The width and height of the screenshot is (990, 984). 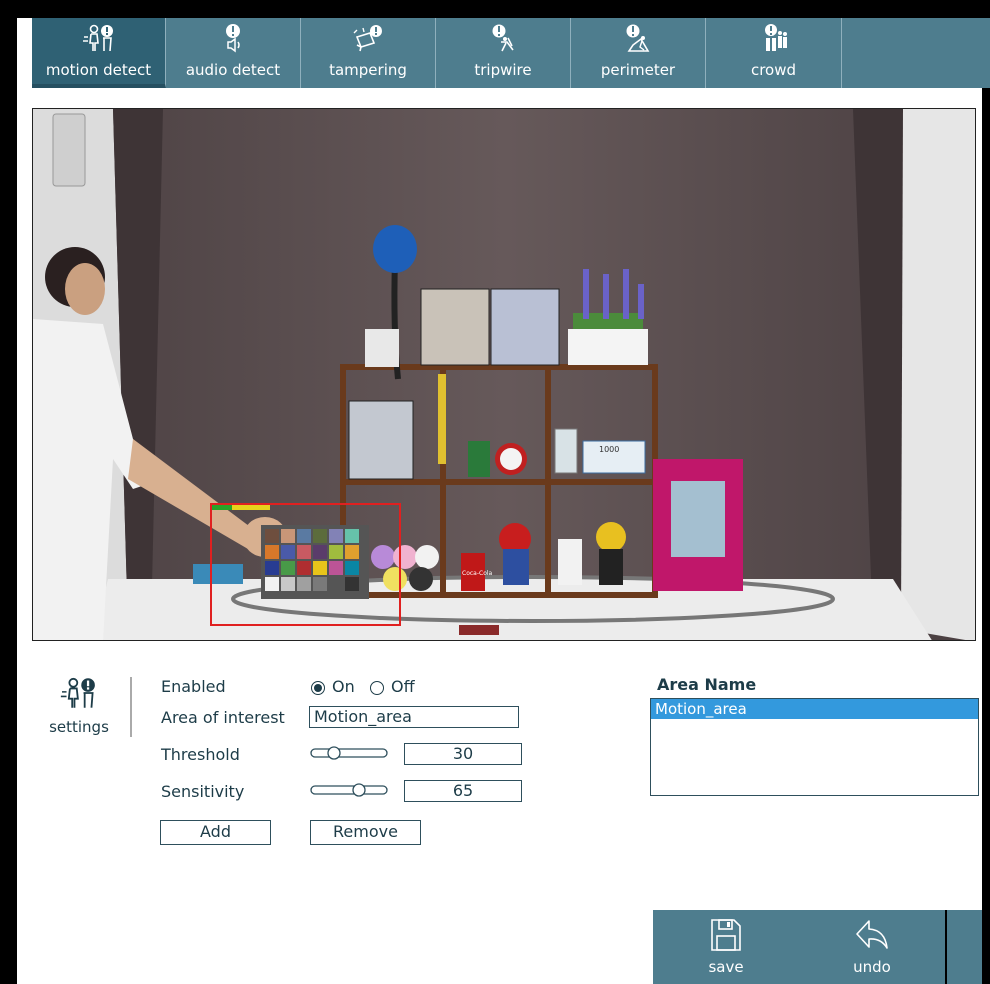 I want to click on tab-tripwire: tripwire, so click(x=503, y=53).